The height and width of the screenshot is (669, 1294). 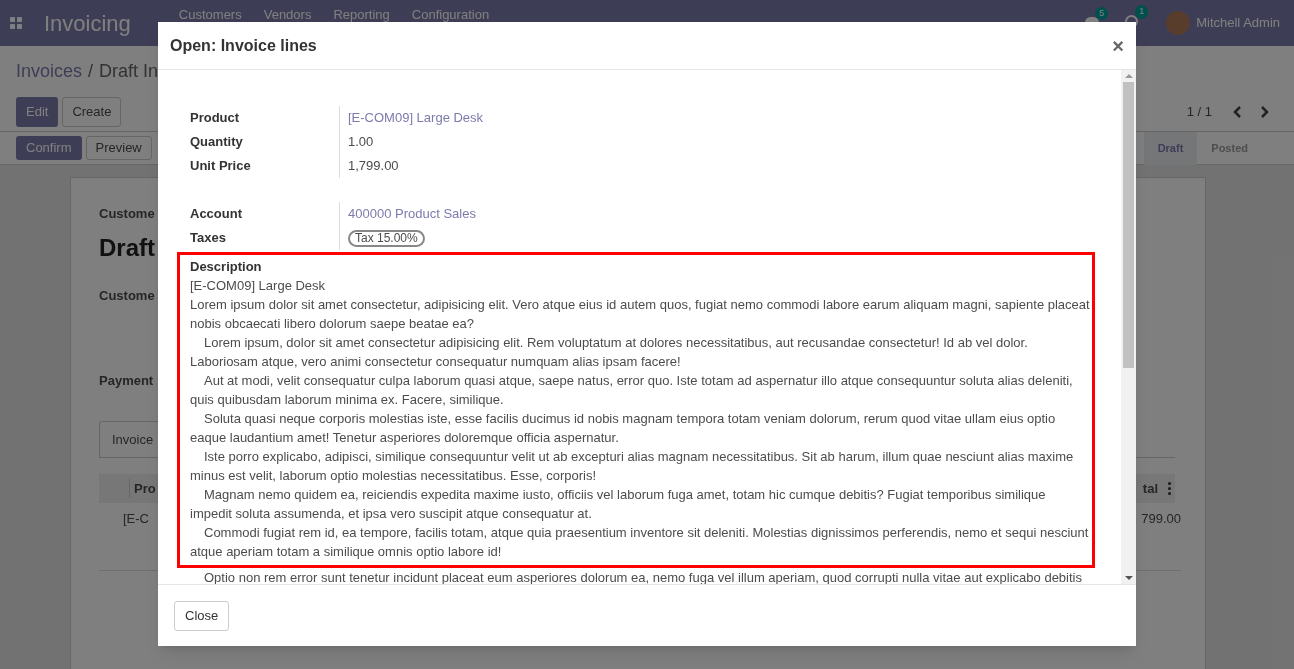 What do you see at coordinates (16, 23) in the screenshot?
I see `apps-menu-icon` at bounding box center [16, 23].